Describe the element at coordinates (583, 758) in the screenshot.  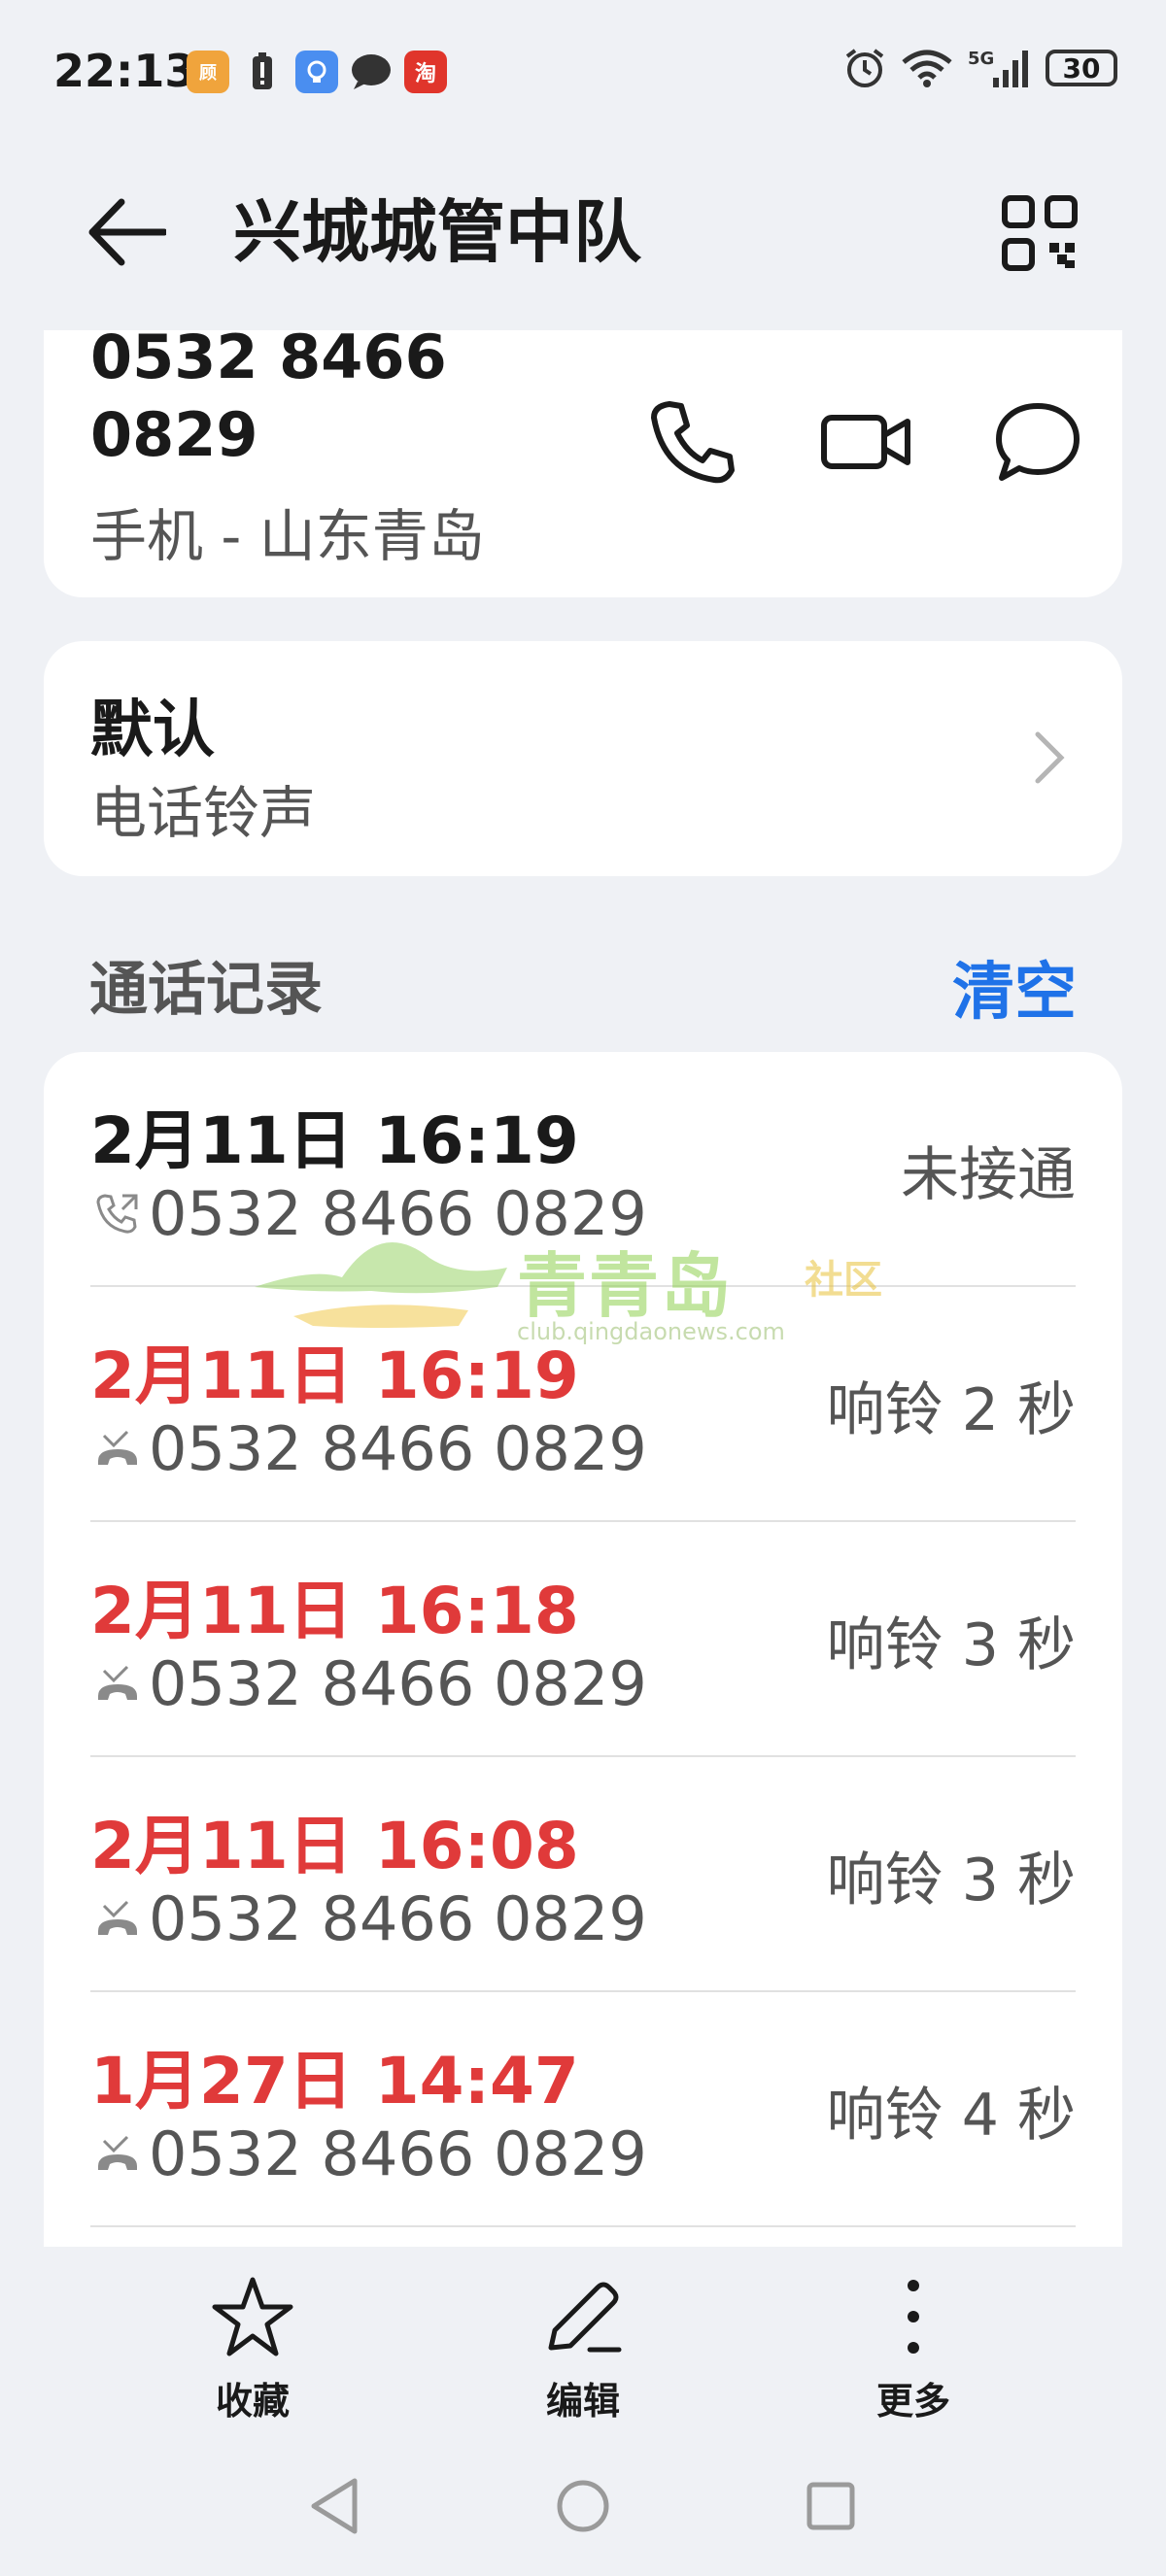
I see `ringtone-card: 默认 电话铃声` at that location.